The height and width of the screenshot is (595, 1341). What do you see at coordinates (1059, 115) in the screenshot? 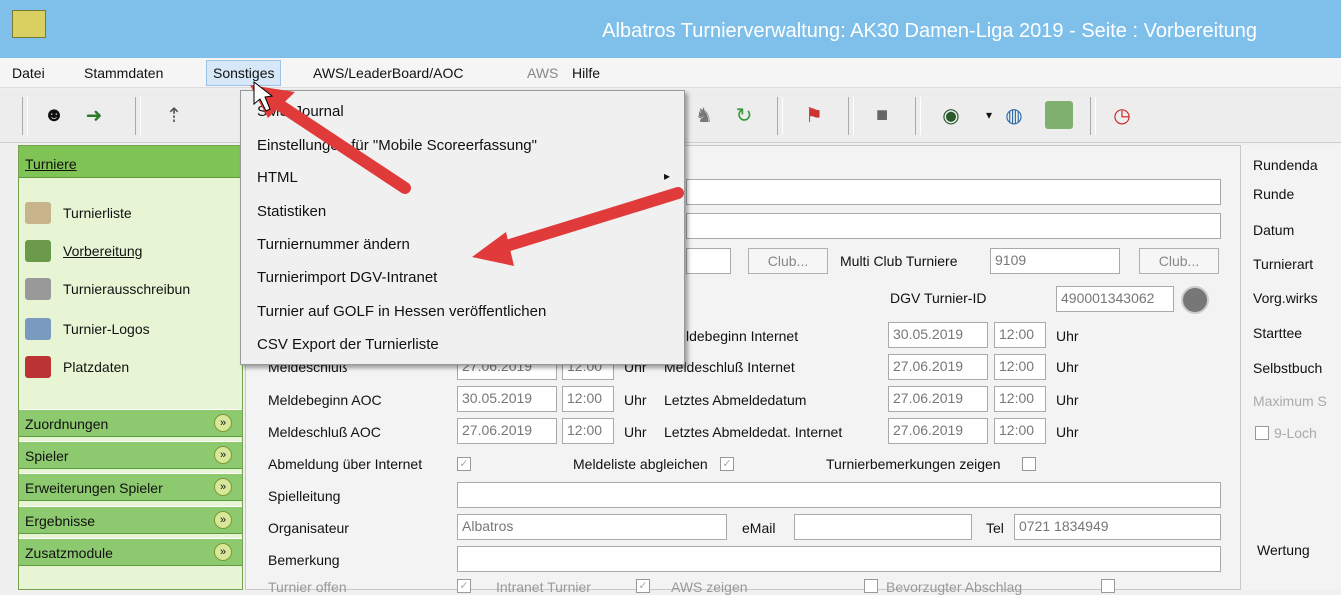
I see `tdr-icon` at bounding box center [1059, 115].